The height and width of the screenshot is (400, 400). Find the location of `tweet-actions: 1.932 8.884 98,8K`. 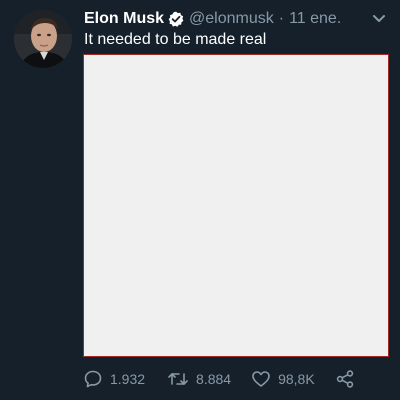

tweet-actions: 1.932 8.884 98,8K is located at coordinates (219, 379).